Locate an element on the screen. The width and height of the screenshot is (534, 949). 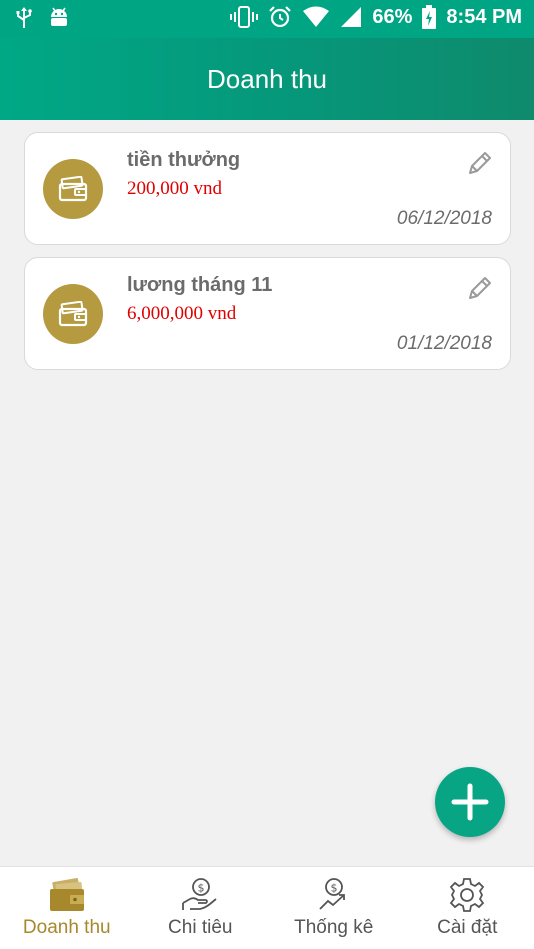
transaction-date: 01/12/2018 is located at coordinates (444, 343).